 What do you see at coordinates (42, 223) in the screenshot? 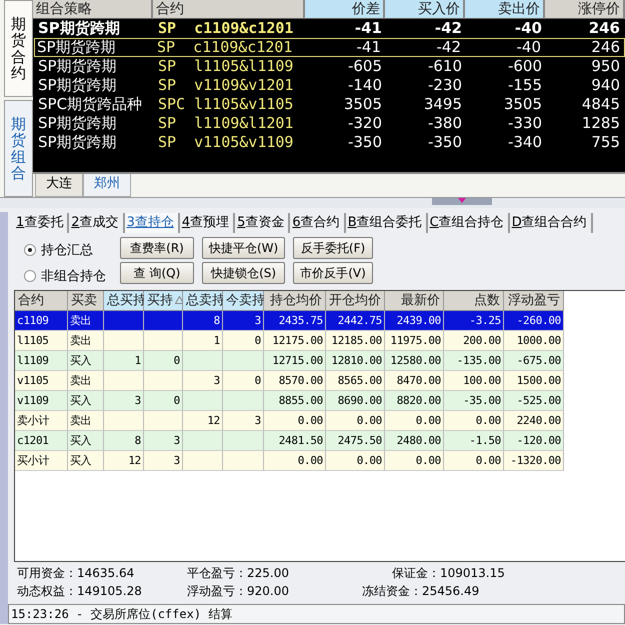
I see `query-tab: 1查委托` at bounding box center [42, 223].